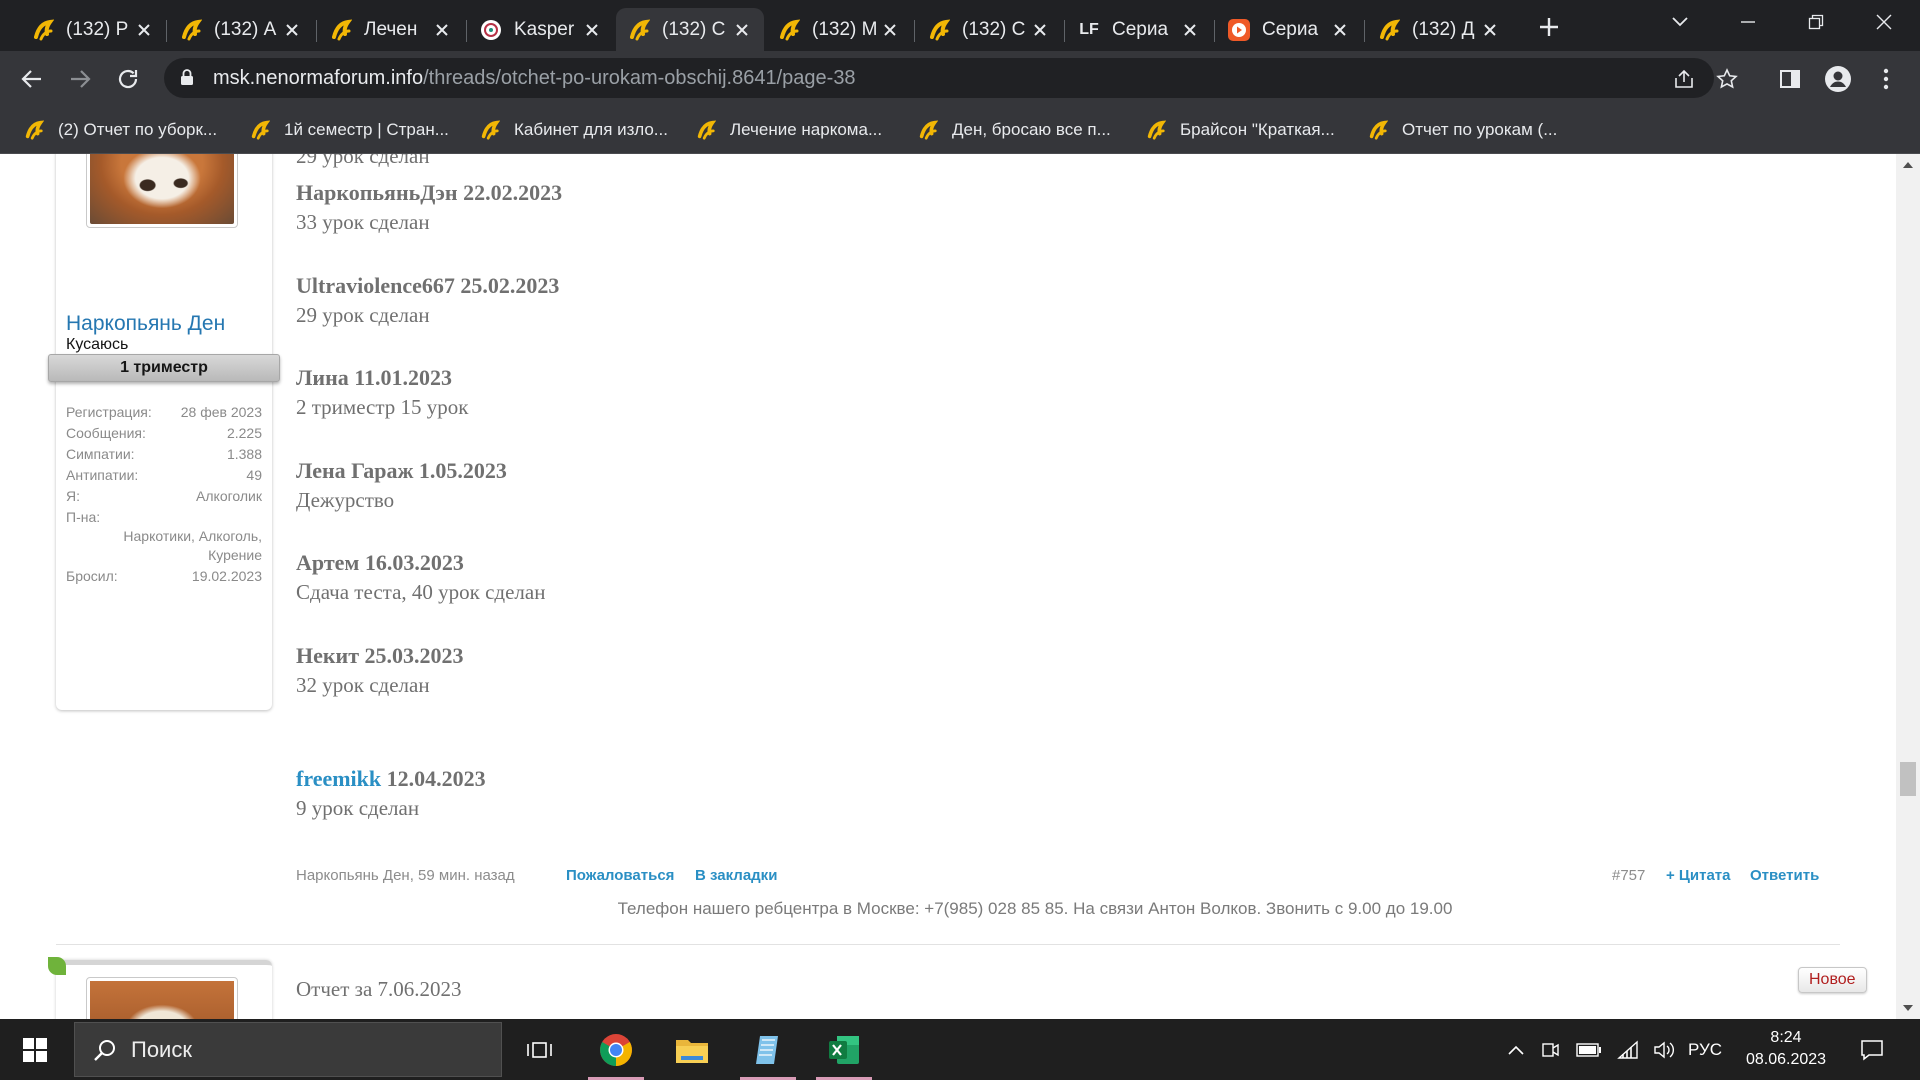  I want to click on tab-title: Лечен, so click(391, 29).